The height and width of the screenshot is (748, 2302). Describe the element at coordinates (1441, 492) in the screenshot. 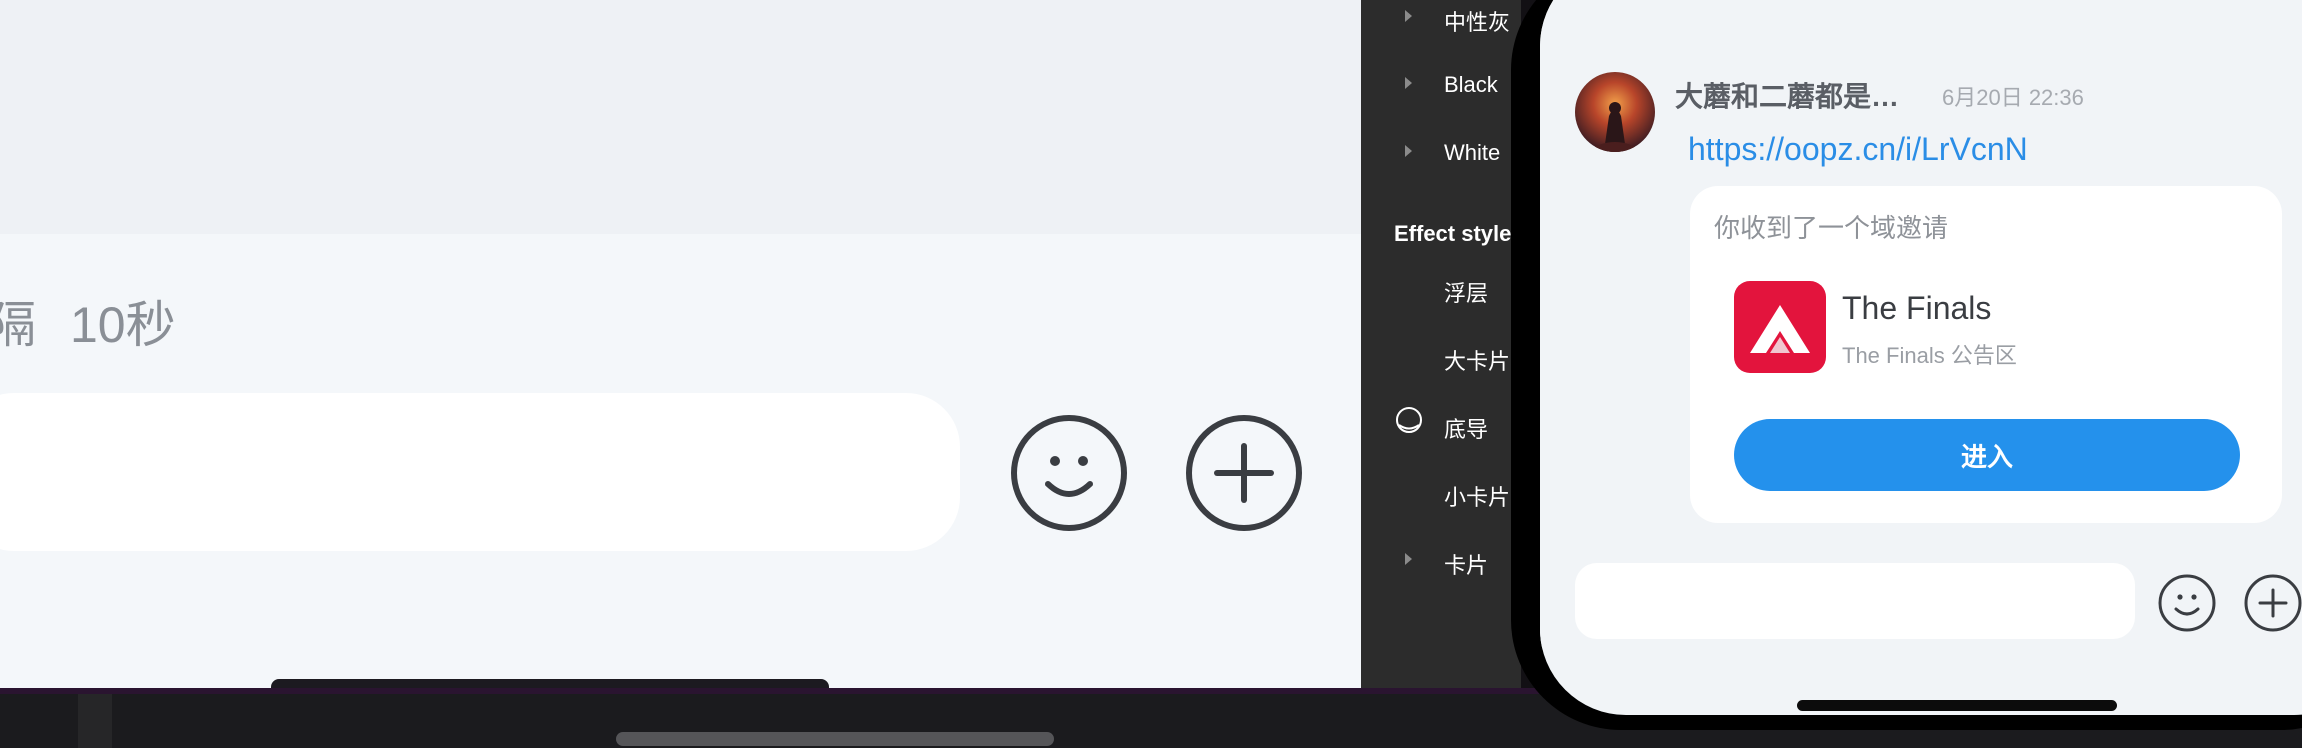

I see `panel-item-small-card: 小卡片` at that location.